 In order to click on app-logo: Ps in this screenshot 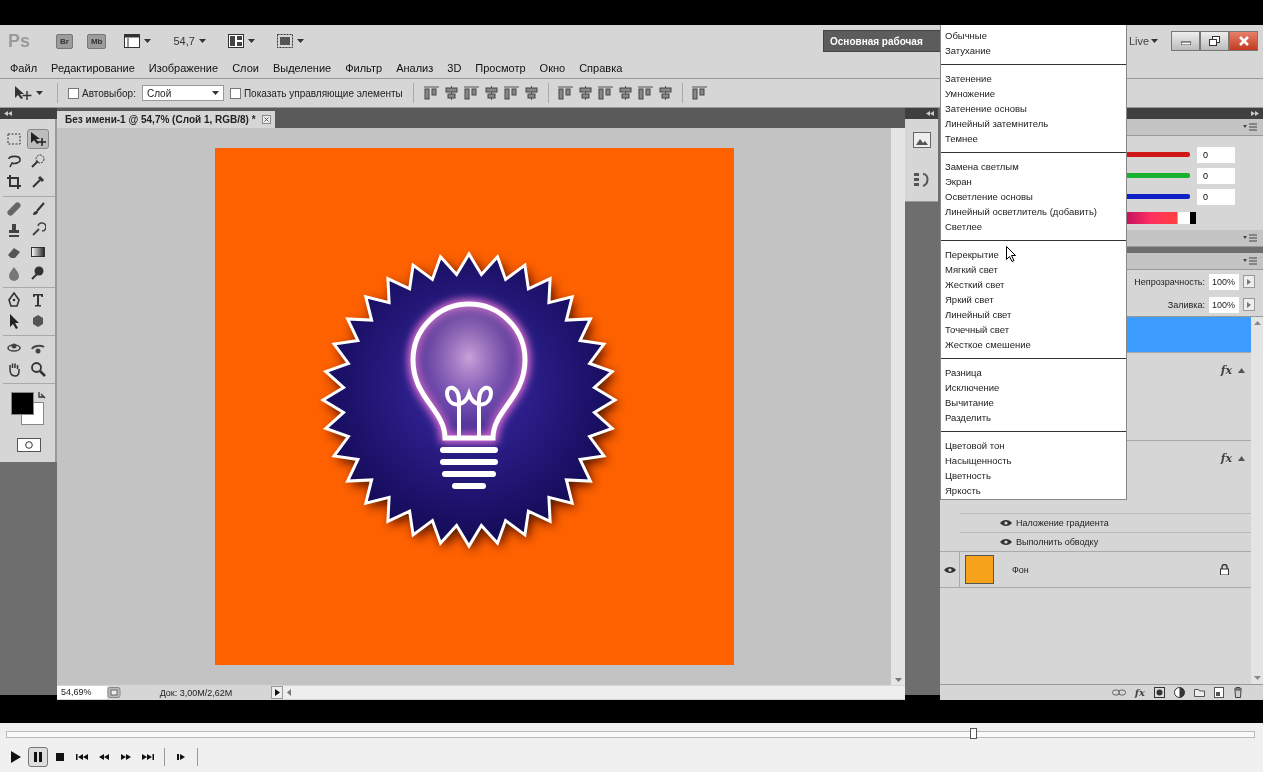, I will do `click(20, 41)`.